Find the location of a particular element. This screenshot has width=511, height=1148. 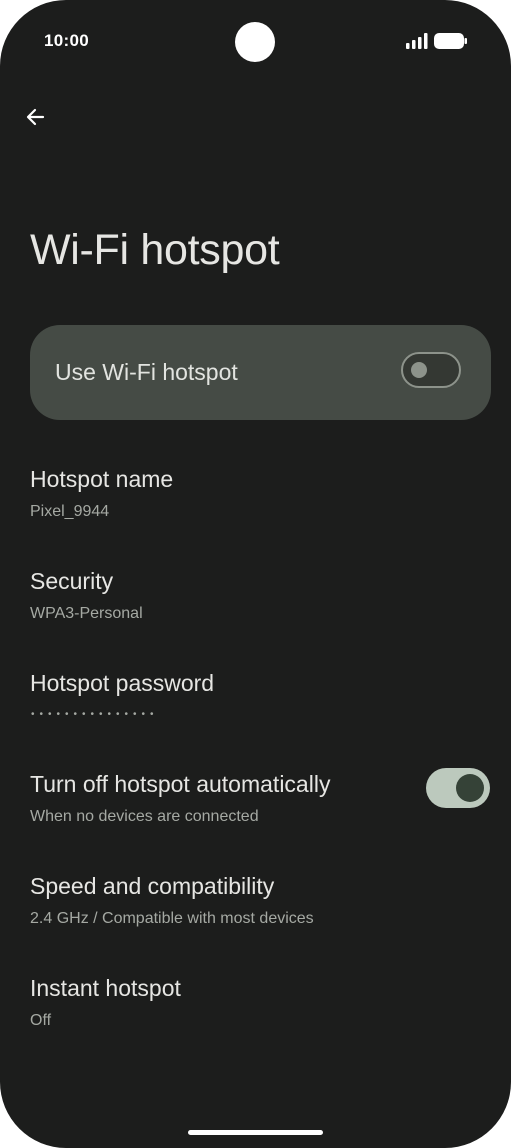

use-wifi-hotspot-label: Use Wi-Fi hotspot is located at coordinates (146, 372).